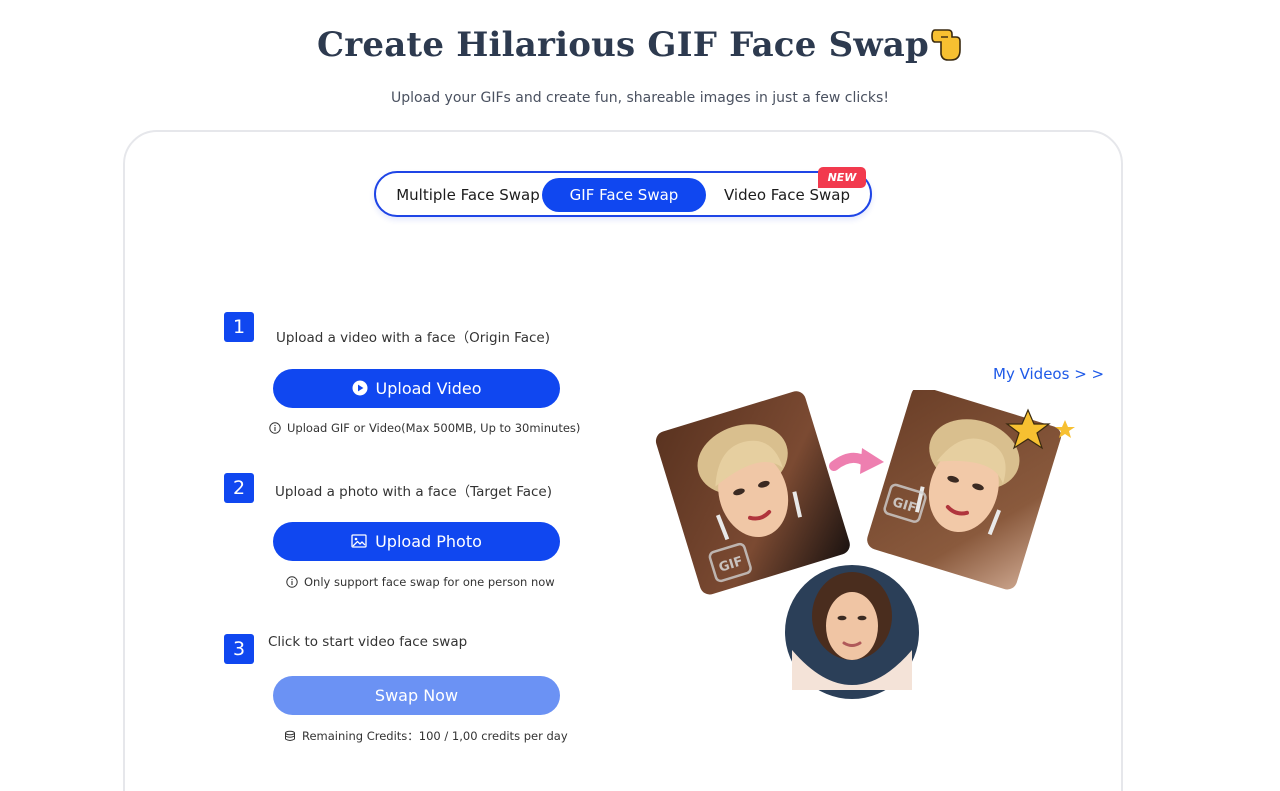  Describe the element at coordinates (413, 492) in the screenshot. I see `step-2-text: Upload a photo with a face（Target Face)` at that location.